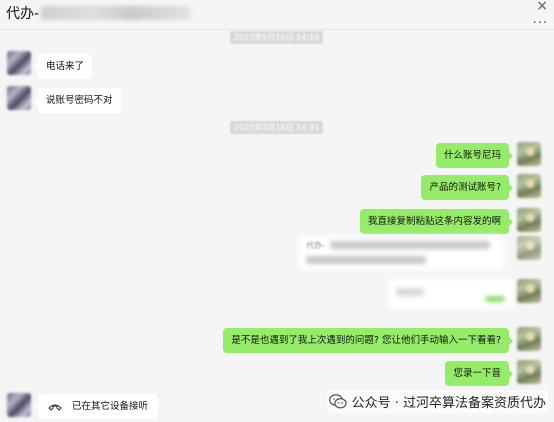 The image size is (554, 422). What do you see at coordinates (55, 407) in the screenshot?
I see `phone-hangup-icon` at bounding box center [55, 407].